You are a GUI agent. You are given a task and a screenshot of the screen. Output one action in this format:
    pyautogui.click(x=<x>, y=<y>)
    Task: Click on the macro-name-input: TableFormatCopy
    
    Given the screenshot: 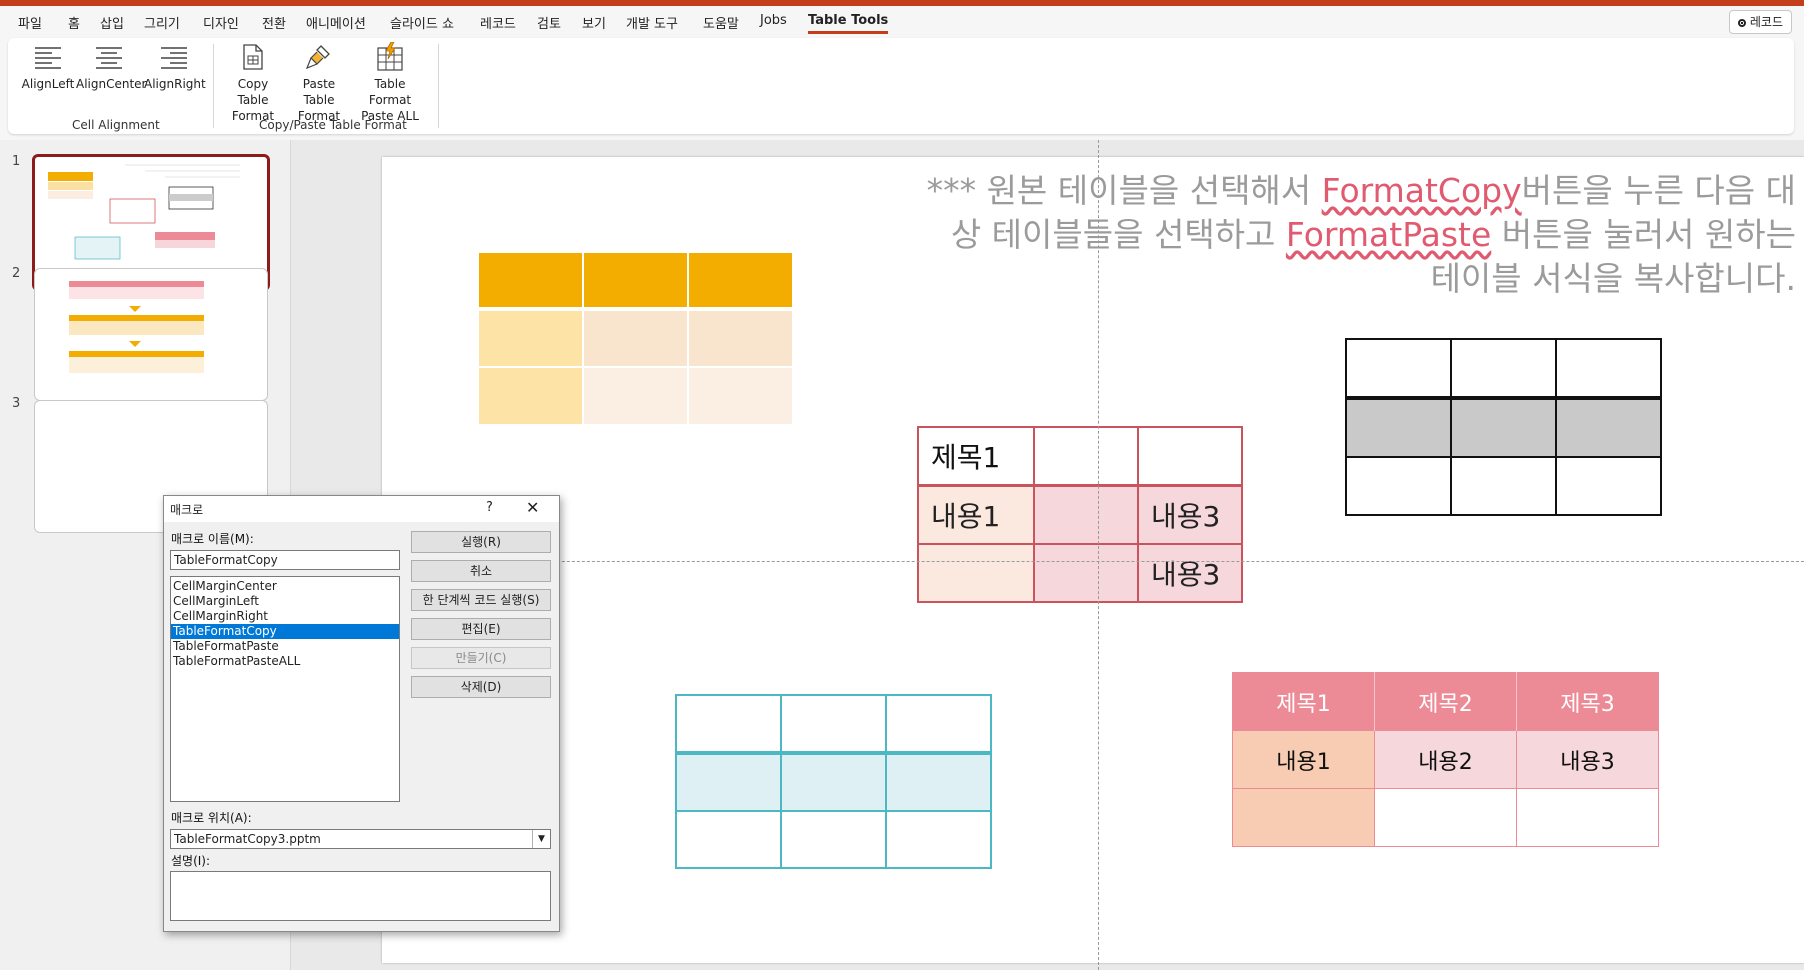 What is the action you would take?
    pyautogui.click(x=285, y=560)
    